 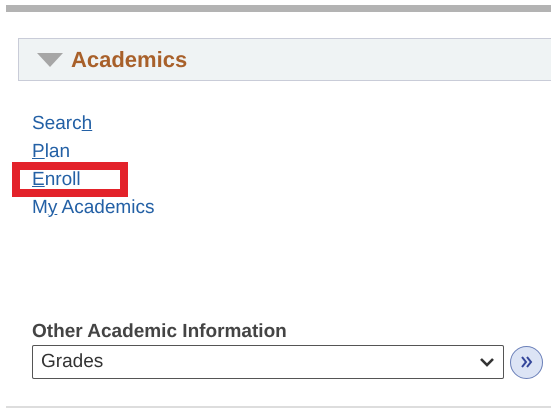 What do you see at coordinates (56, 179) in the screenshot?
I see `nav-link: Enroll` at bounding box center [56, 179].